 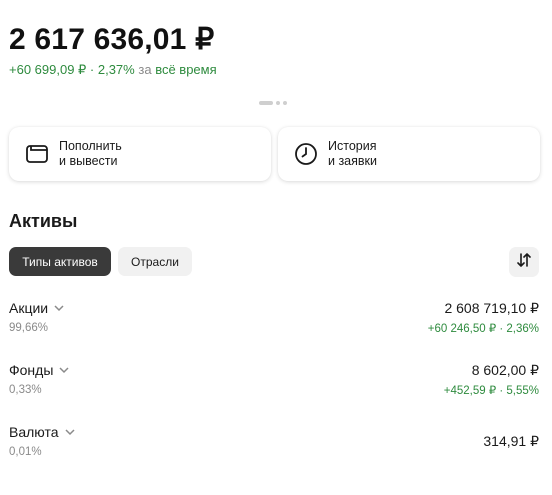 What do you see at coordinates (25, 452) in the screenshot?
I see `asset-share: 0,01%` at bounding box center [25, 452].